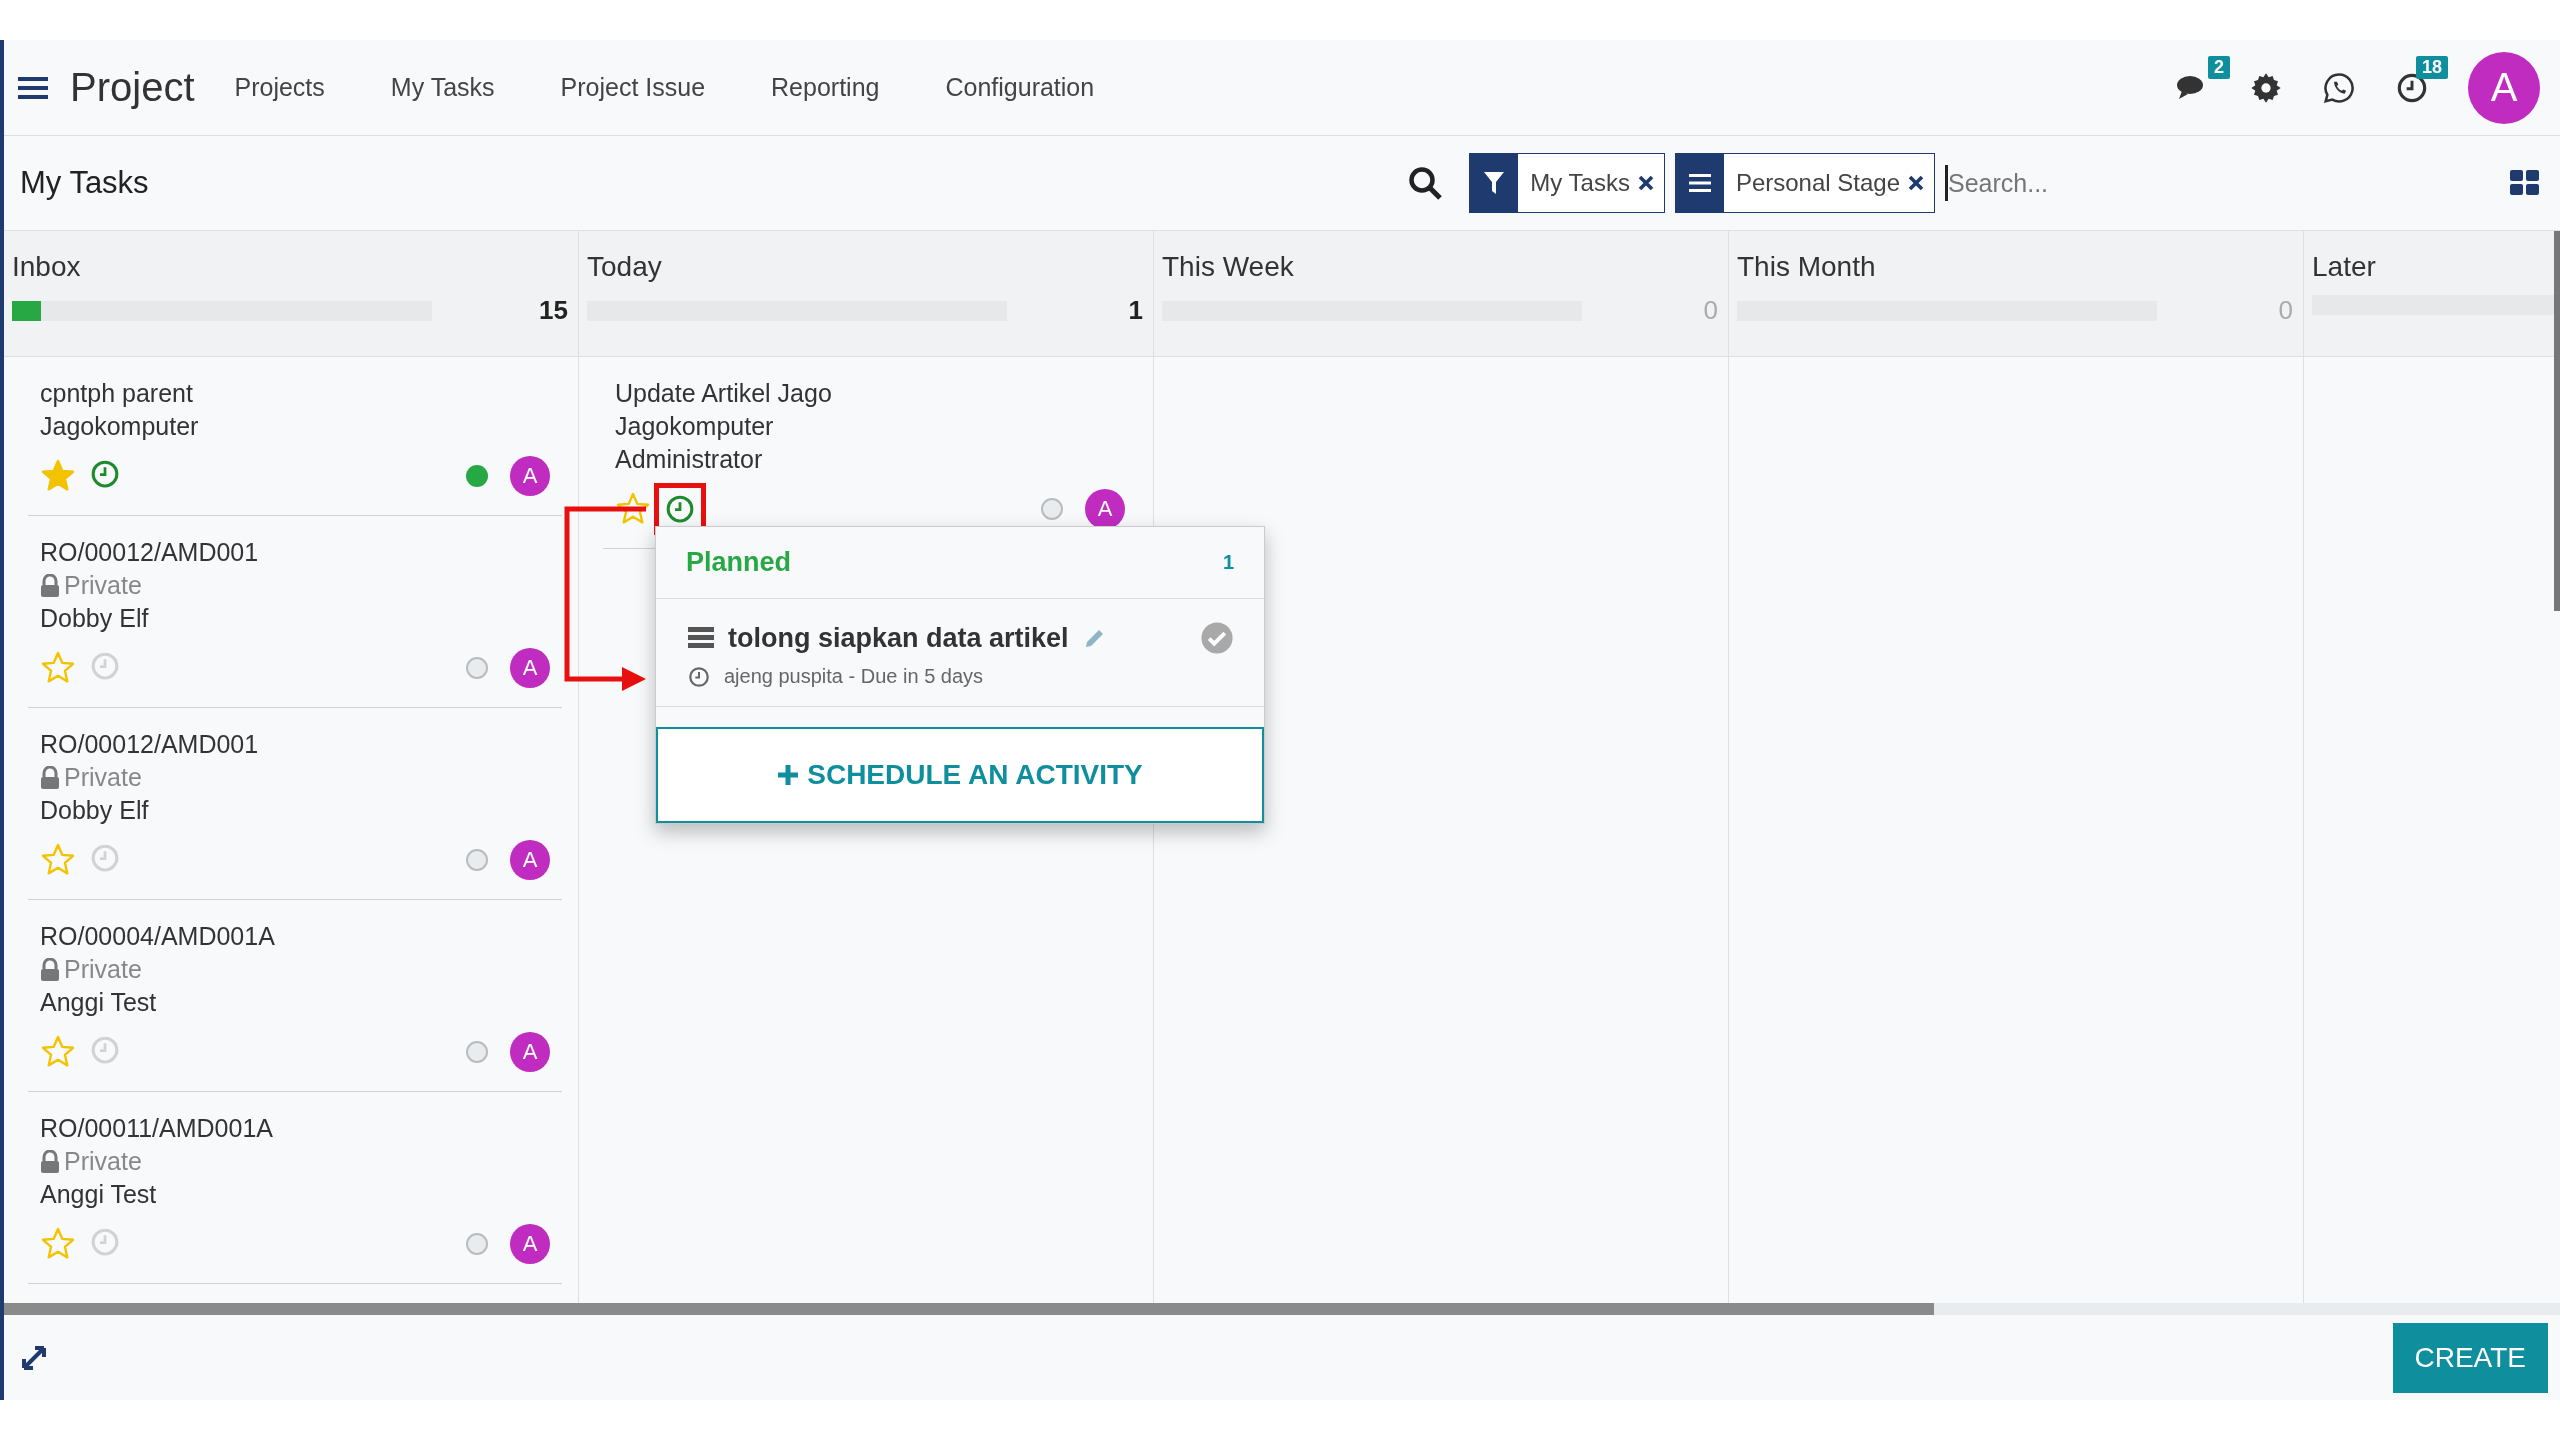 This screenshot has height=1440, width=2560. Describe the element at coordinates (724, 393) in the screenshot. I see `card-title: Update Artikel Jago` at that location.